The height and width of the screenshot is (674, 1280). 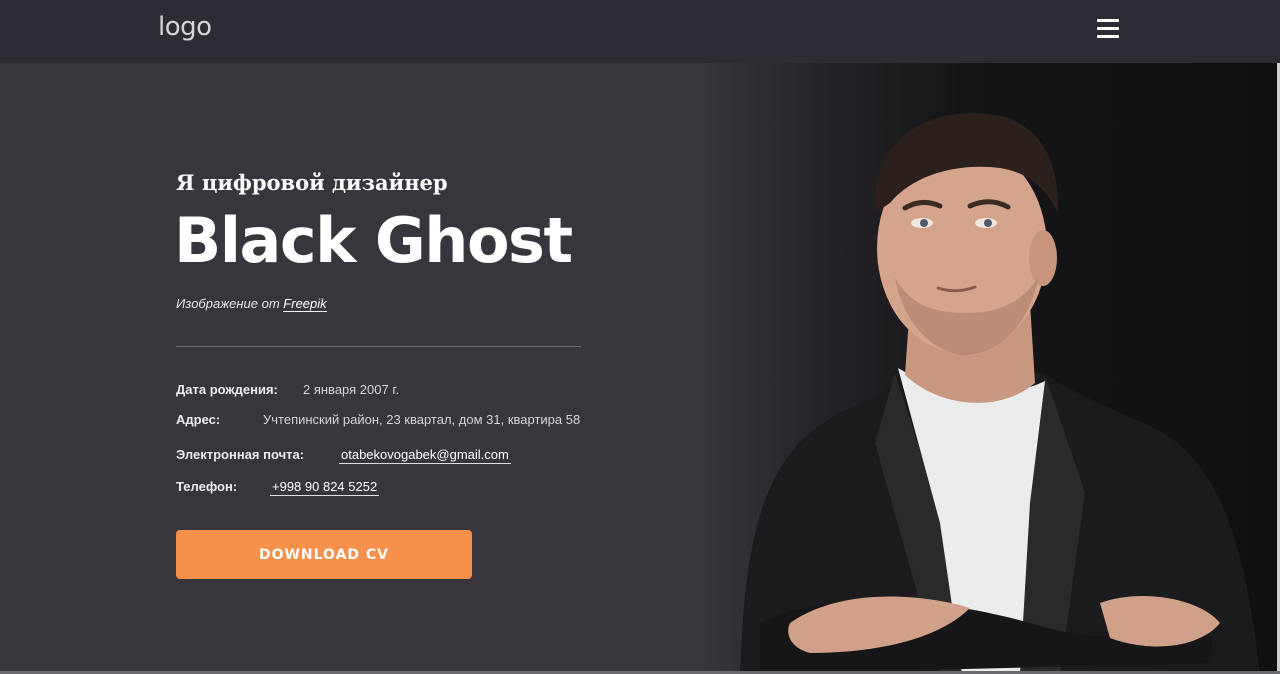 What do you see at coordinates (312, 182) in the screenshot?
I see `hero-subtitle: Я цифровой дизайнер` at bounding box center [312, 182].